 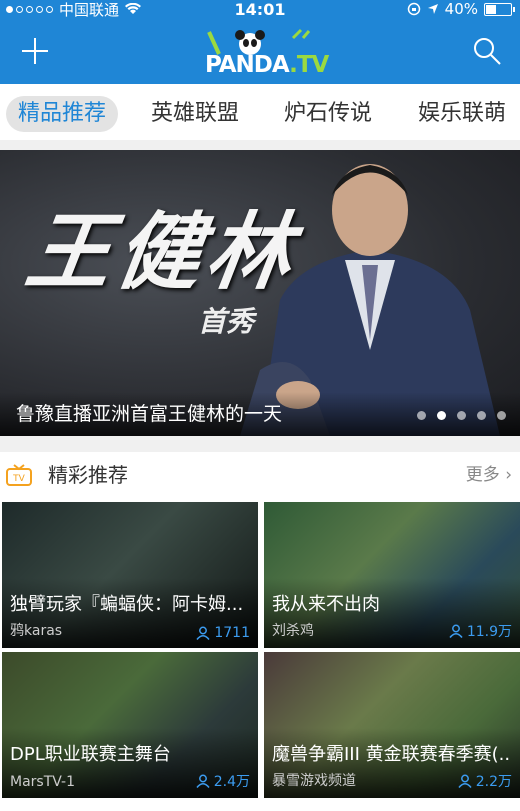 What do you see at coordinates (195, 114) in the screenshot?
I see `tab-lol: 英雄联盟` at bounding box center [195, 114].